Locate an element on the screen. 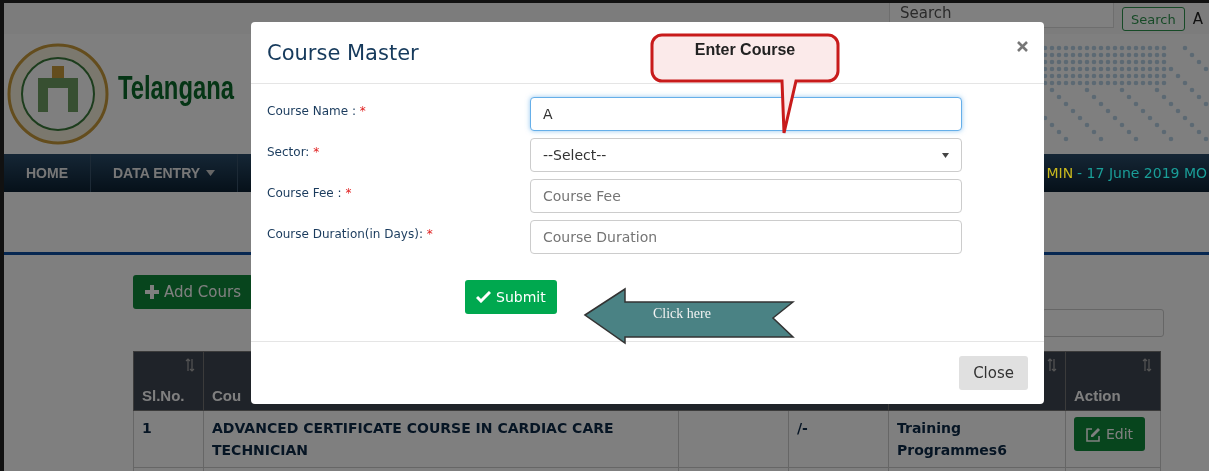 This screenshot has height=471, width=1209. table-cell: 1 is located at coordinates (168, 439).